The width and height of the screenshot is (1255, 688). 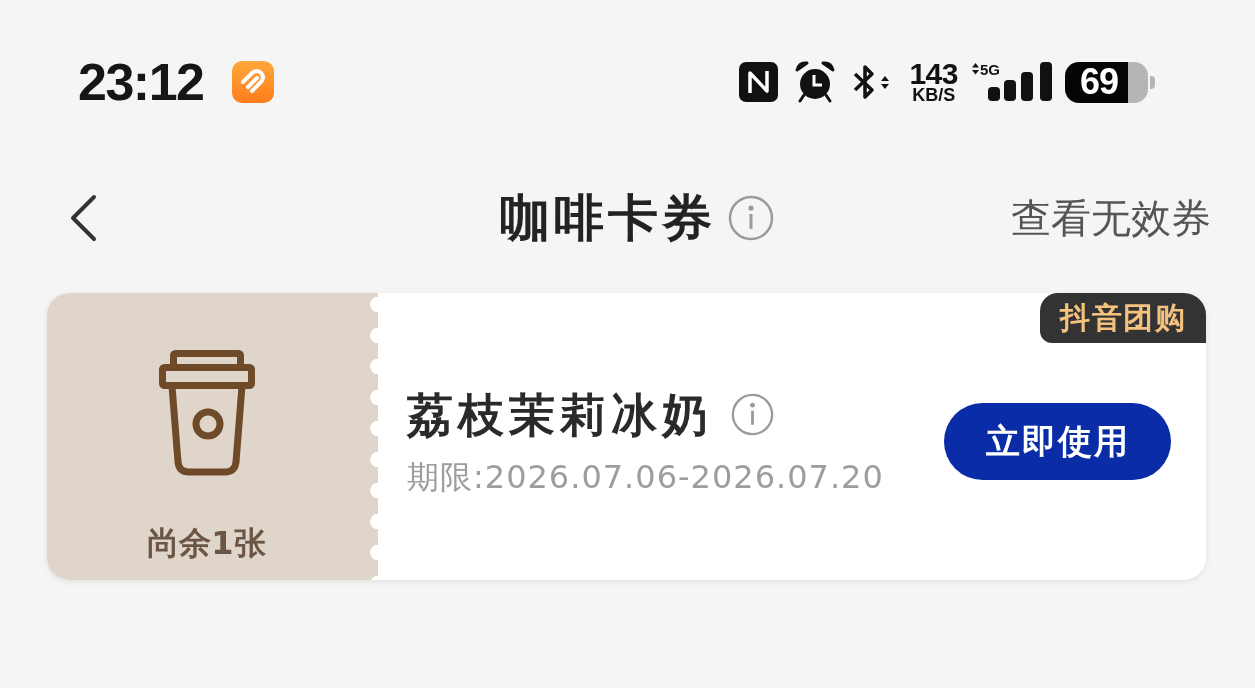 I want to click on remaining-count: 尚余1张, so click(x=206, y=543).